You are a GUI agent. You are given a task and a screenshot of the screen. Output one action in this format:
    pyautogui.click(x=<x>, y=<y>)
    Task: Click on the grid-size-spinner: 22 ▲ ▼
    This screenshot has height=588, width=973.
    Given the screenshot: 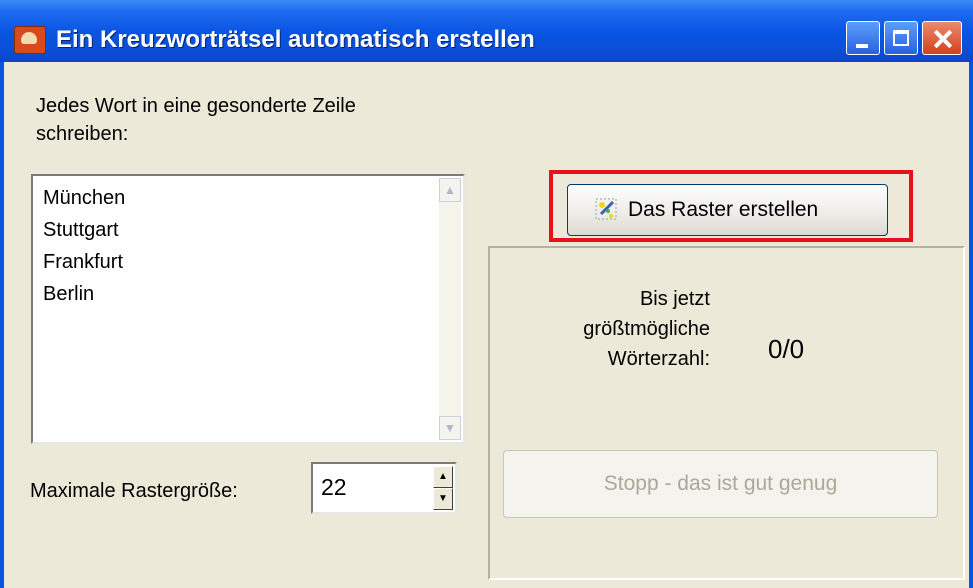 What is the action you would take?
    pyautogui.click(x=384, y=488)
    